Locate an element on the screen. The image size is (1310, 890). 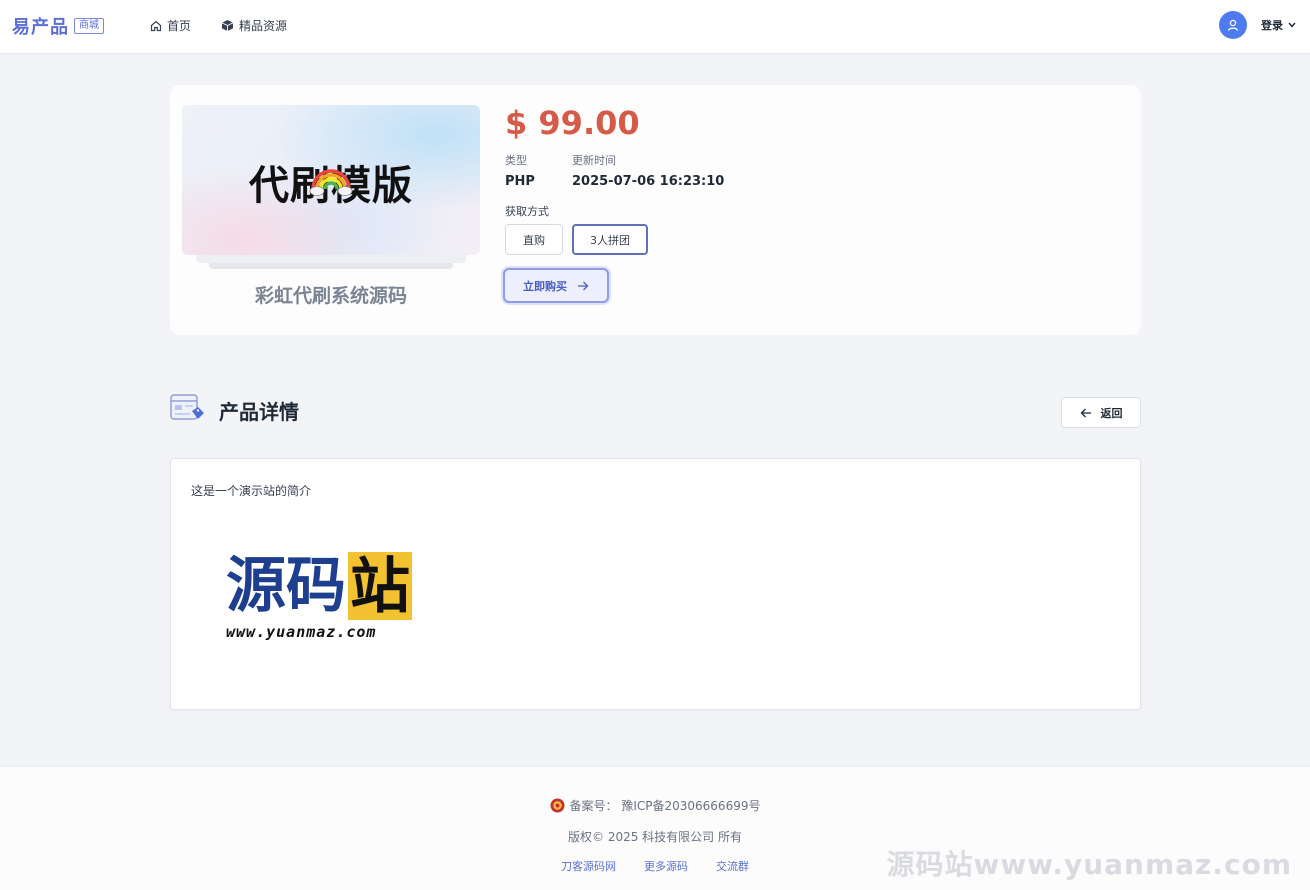
police-badge-icon is located at coordinates (557, 805).